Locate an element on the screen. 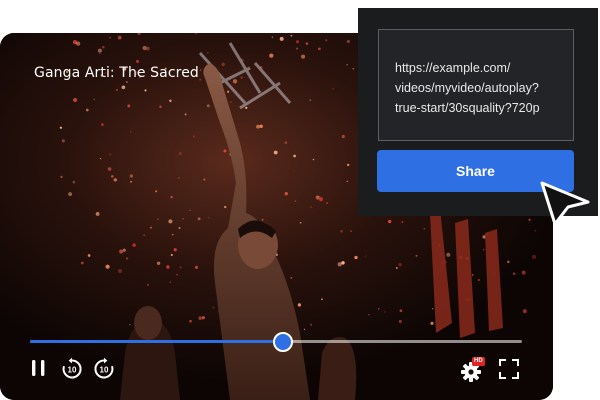 The width and height of the screenshot is (600, 400). forward-10-icon: 10 is located at coordinates (104, 368).